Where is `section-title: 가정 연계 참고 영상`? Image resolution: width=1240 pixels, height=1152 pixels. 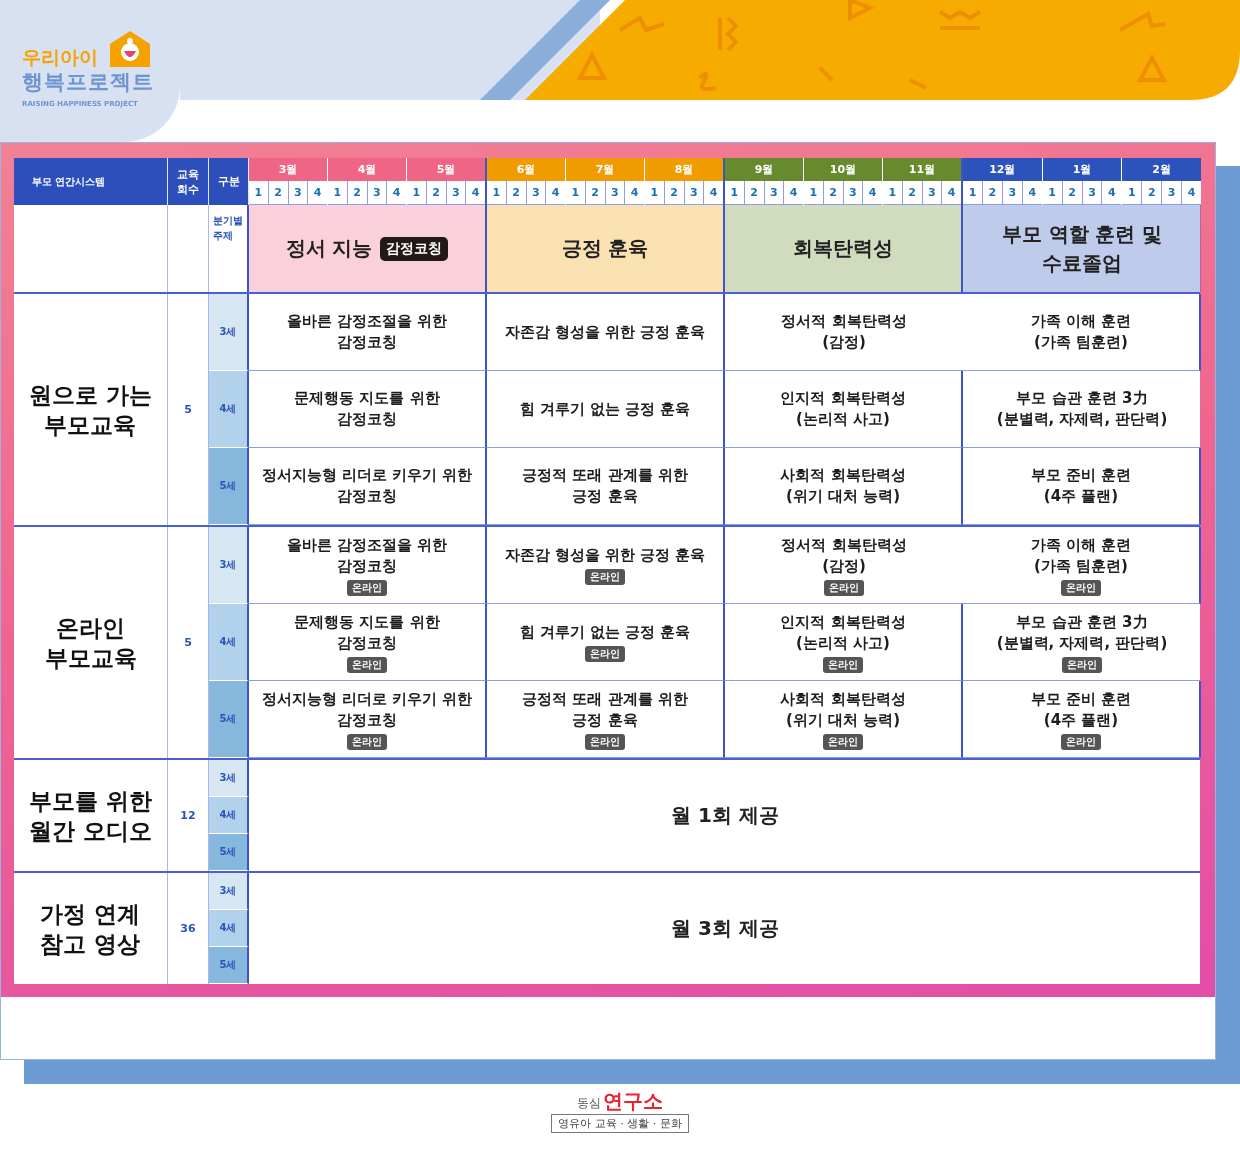 section-title: 가정 연계 참고 영상 is located at coordinates (91, 928).